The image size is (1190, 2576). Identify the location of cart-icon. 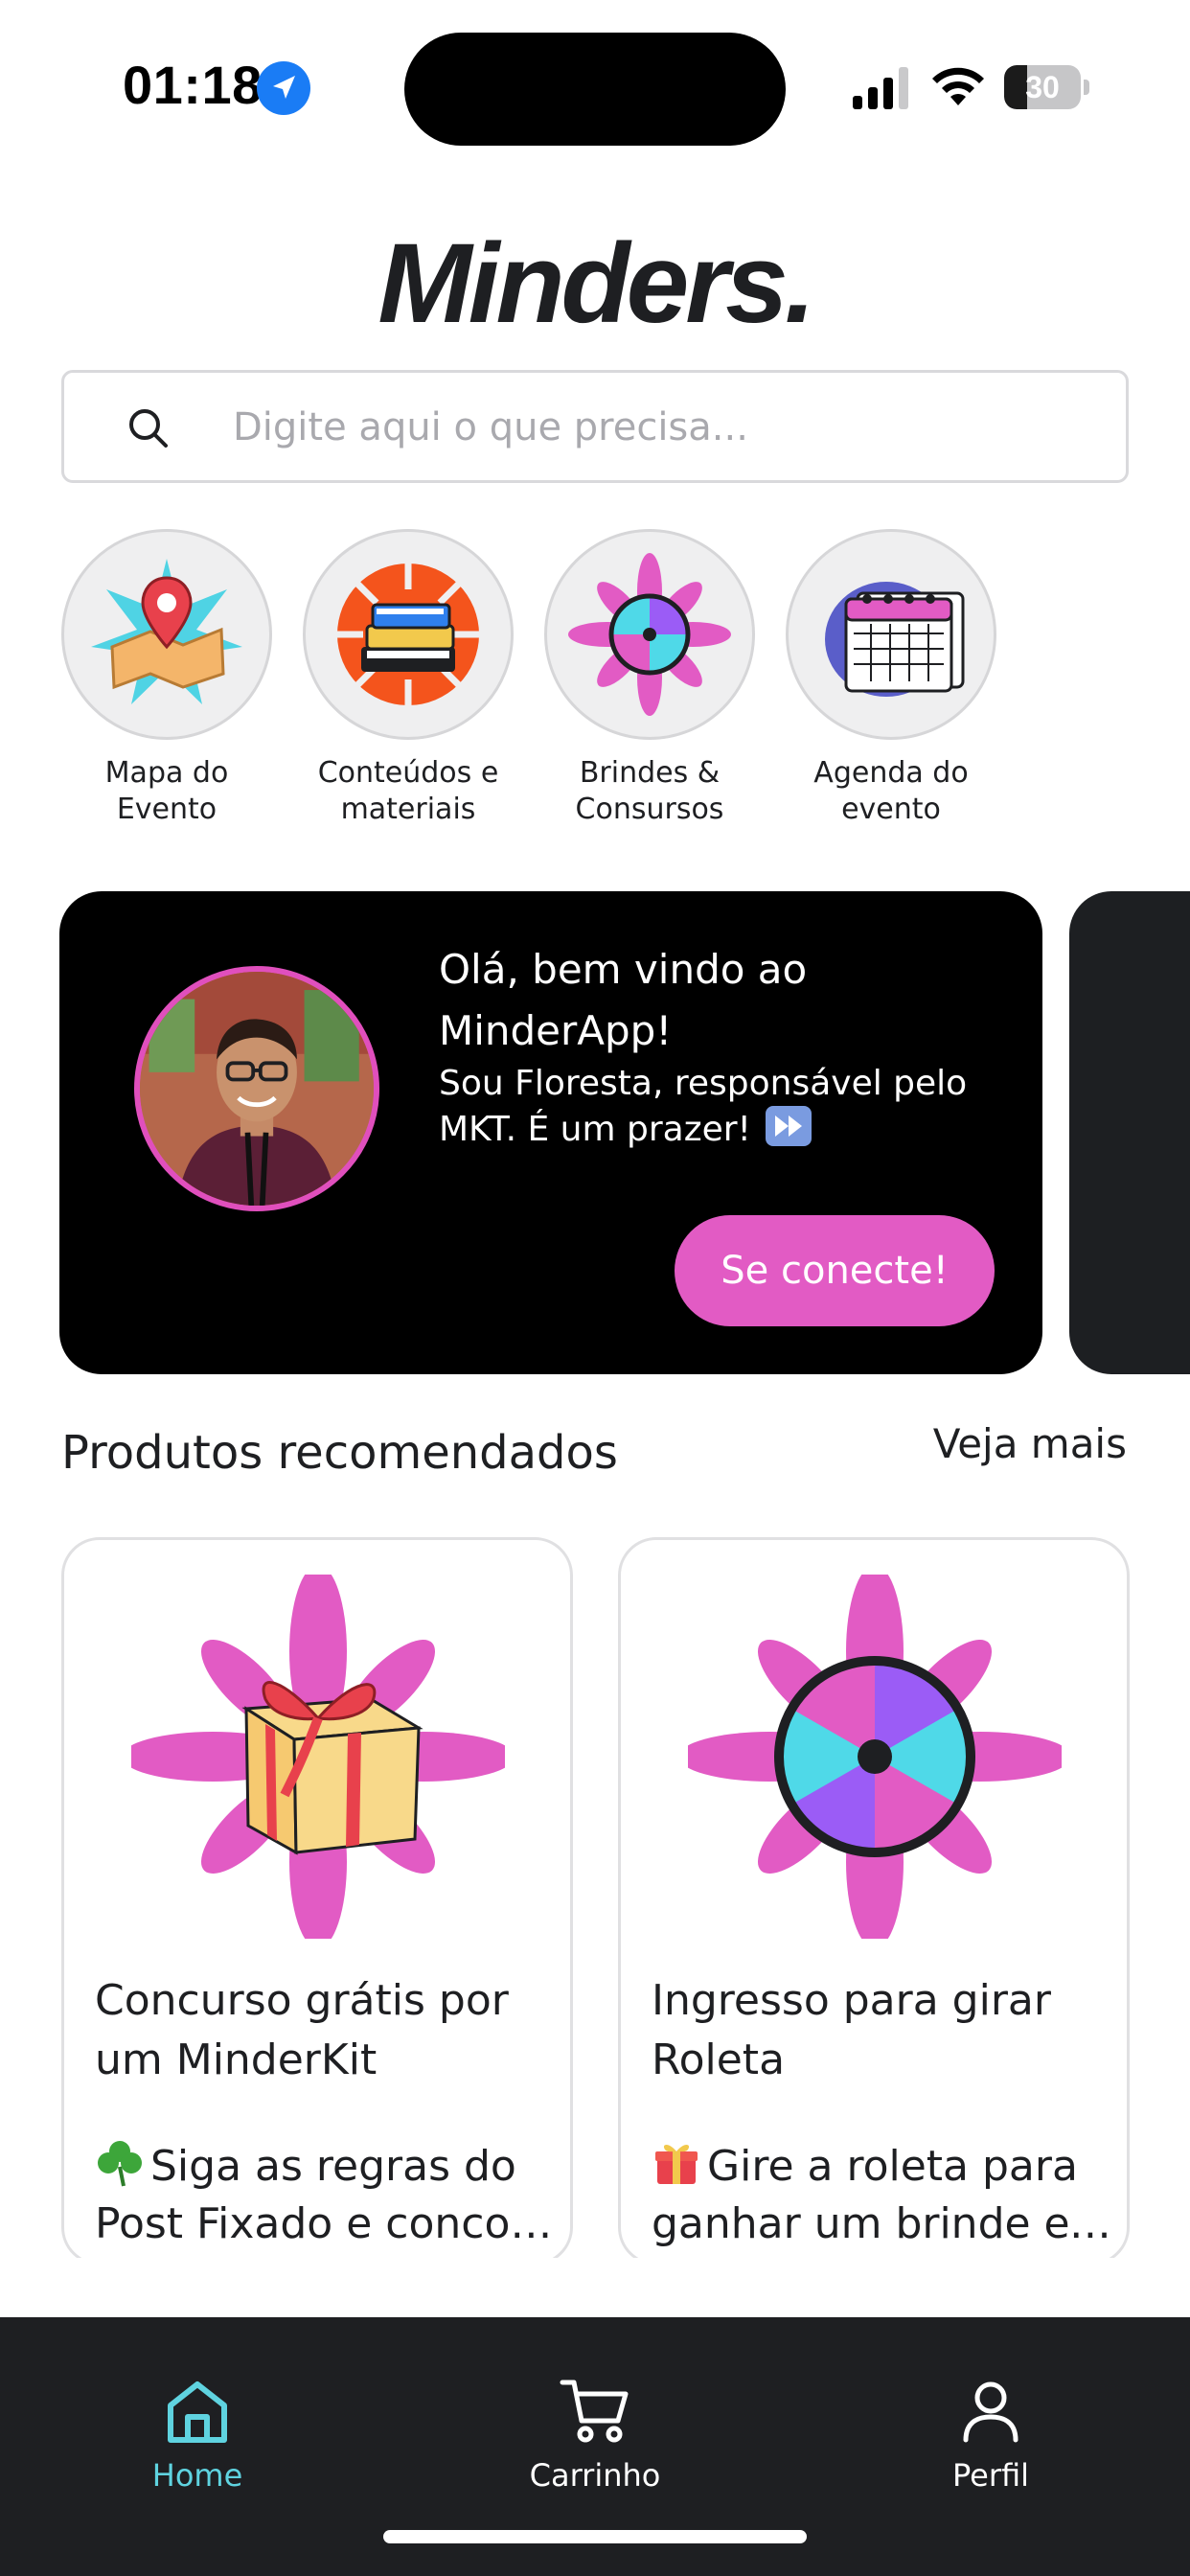
(594, 2411).